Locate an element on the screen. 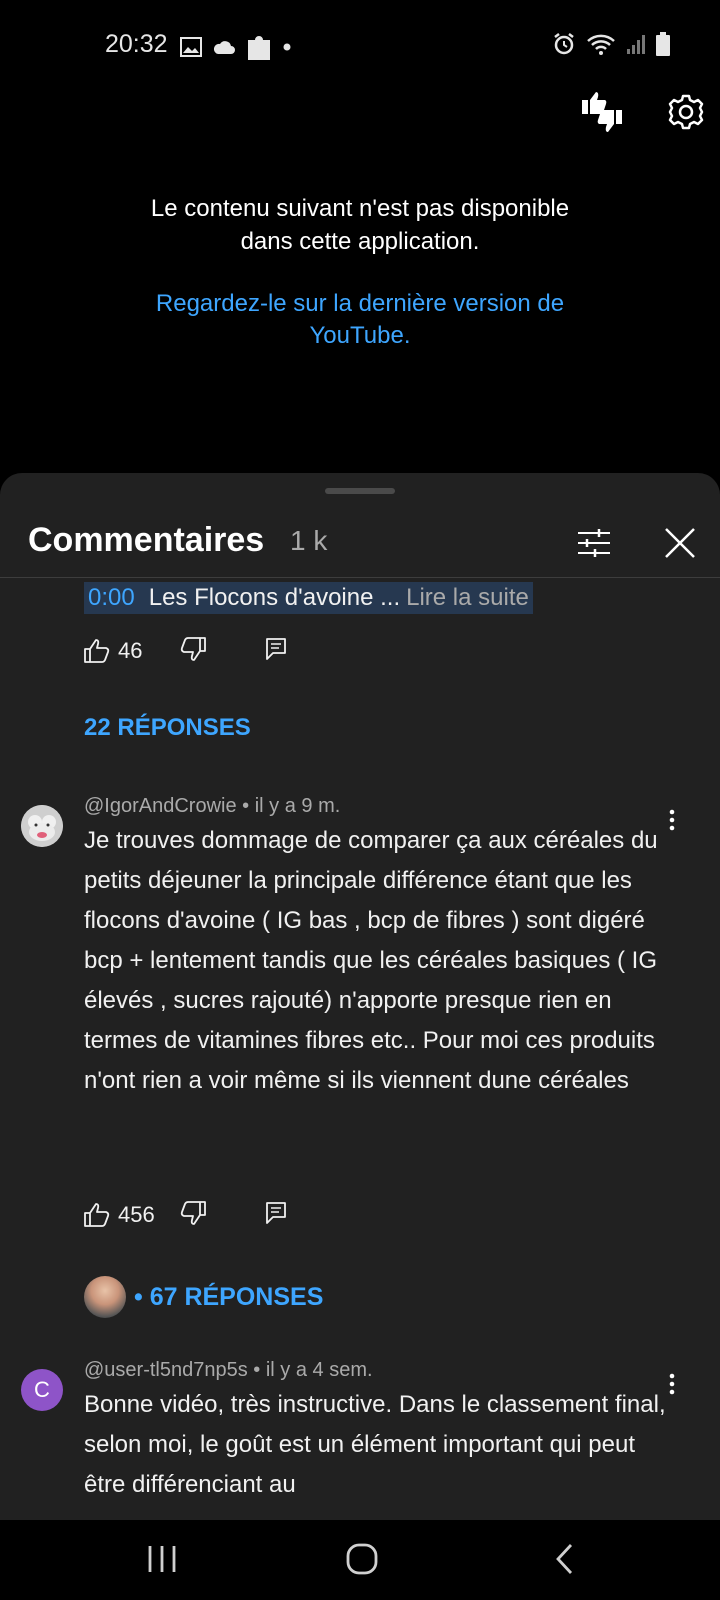 This screenshot has width=720, height=1600. creator-avatar is located at coordinates (105, 1297).